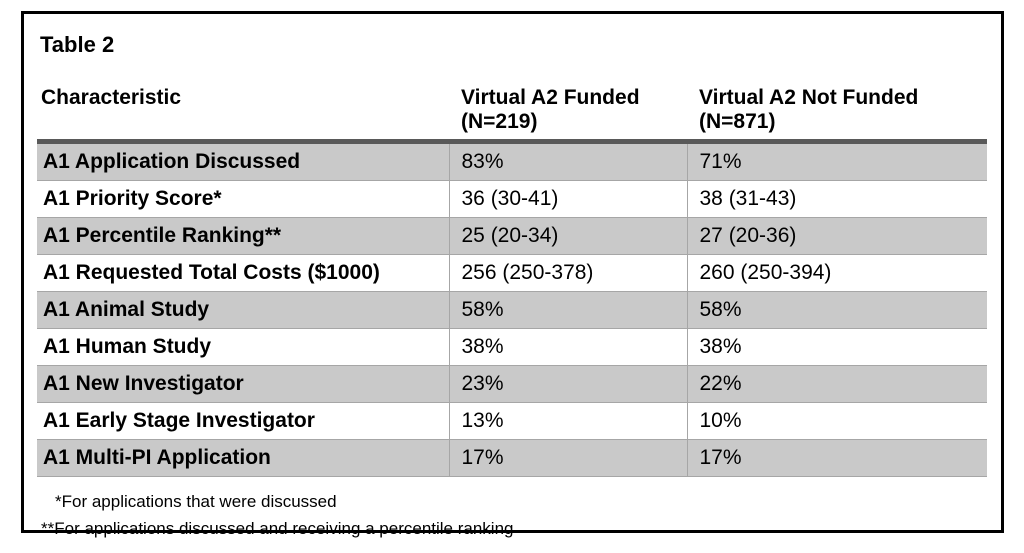  What do you see at coordinates (567, 384) in the screenshot?
I see `cell-funded: 23%` at bounding box center [567, 384].